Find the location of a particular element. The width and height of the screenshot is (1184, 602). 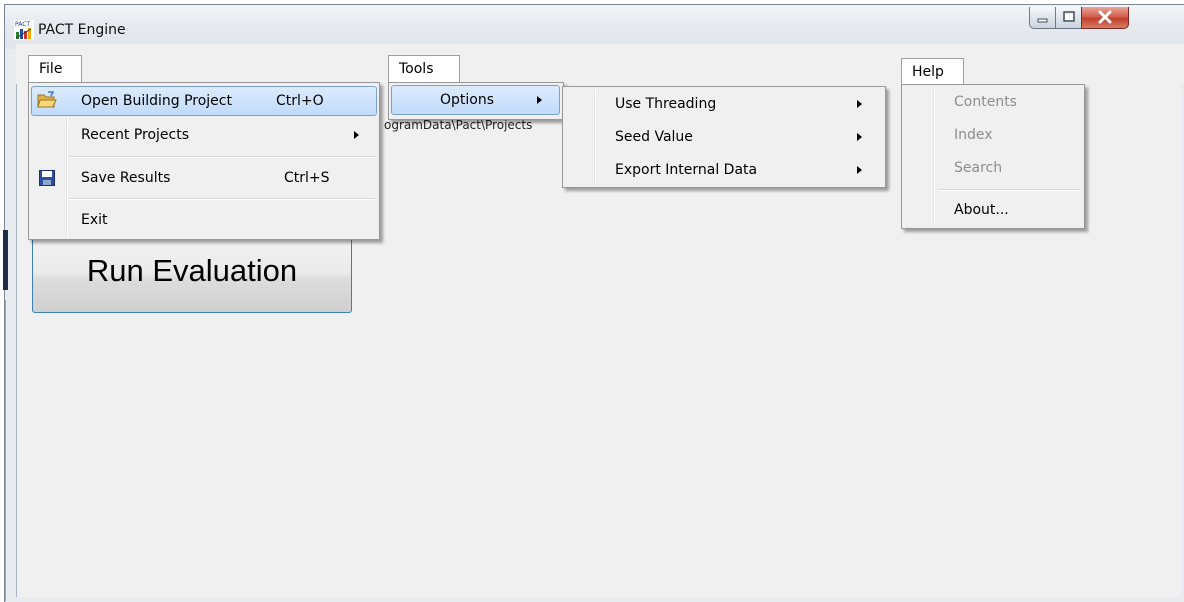

menu-item-label: Export Internal Data is located at coordinates (686, 170).